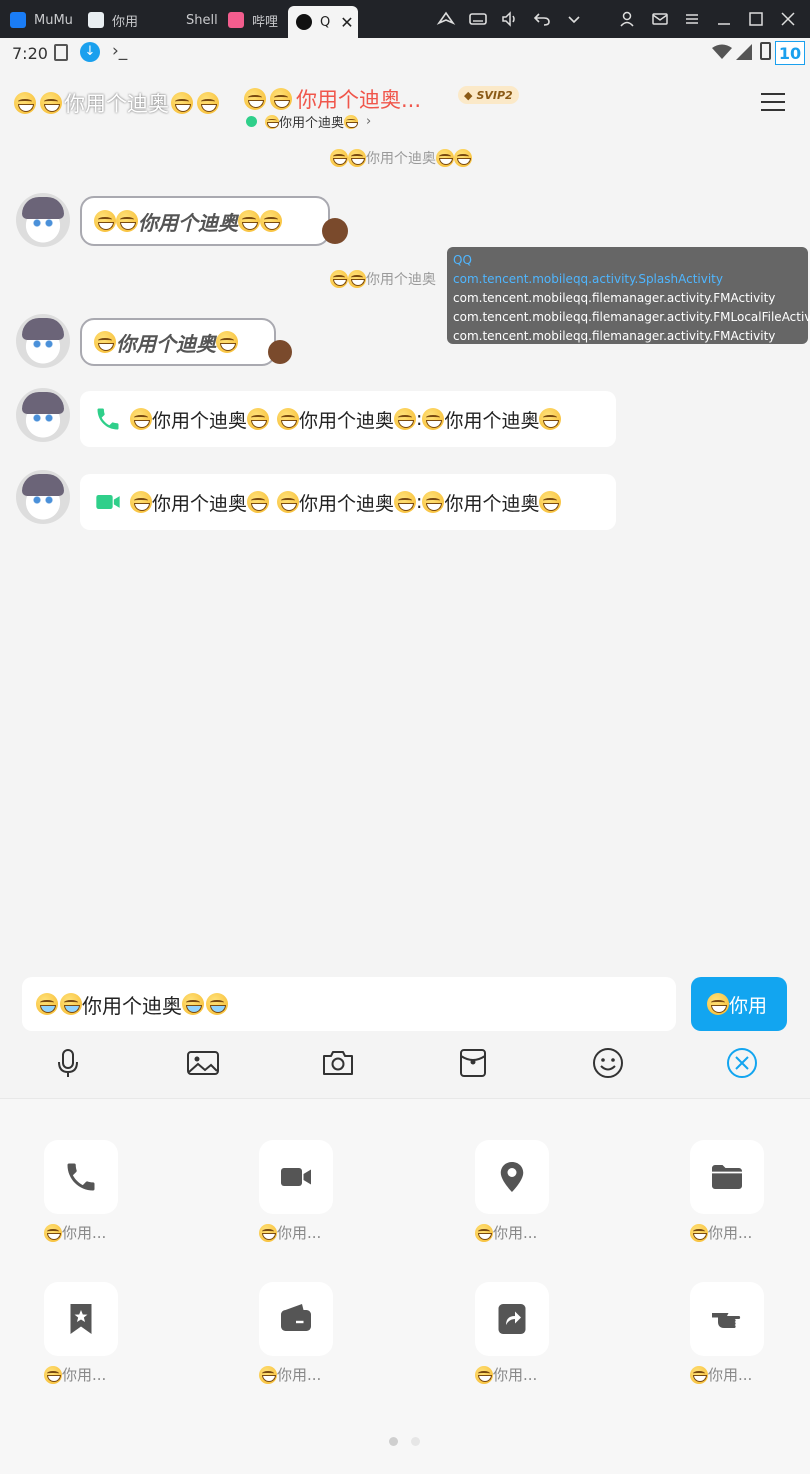  What do you see at coordinates (203, 1063) in the screenshot?
I see `image-icon` at bounding box center [203, 1063].